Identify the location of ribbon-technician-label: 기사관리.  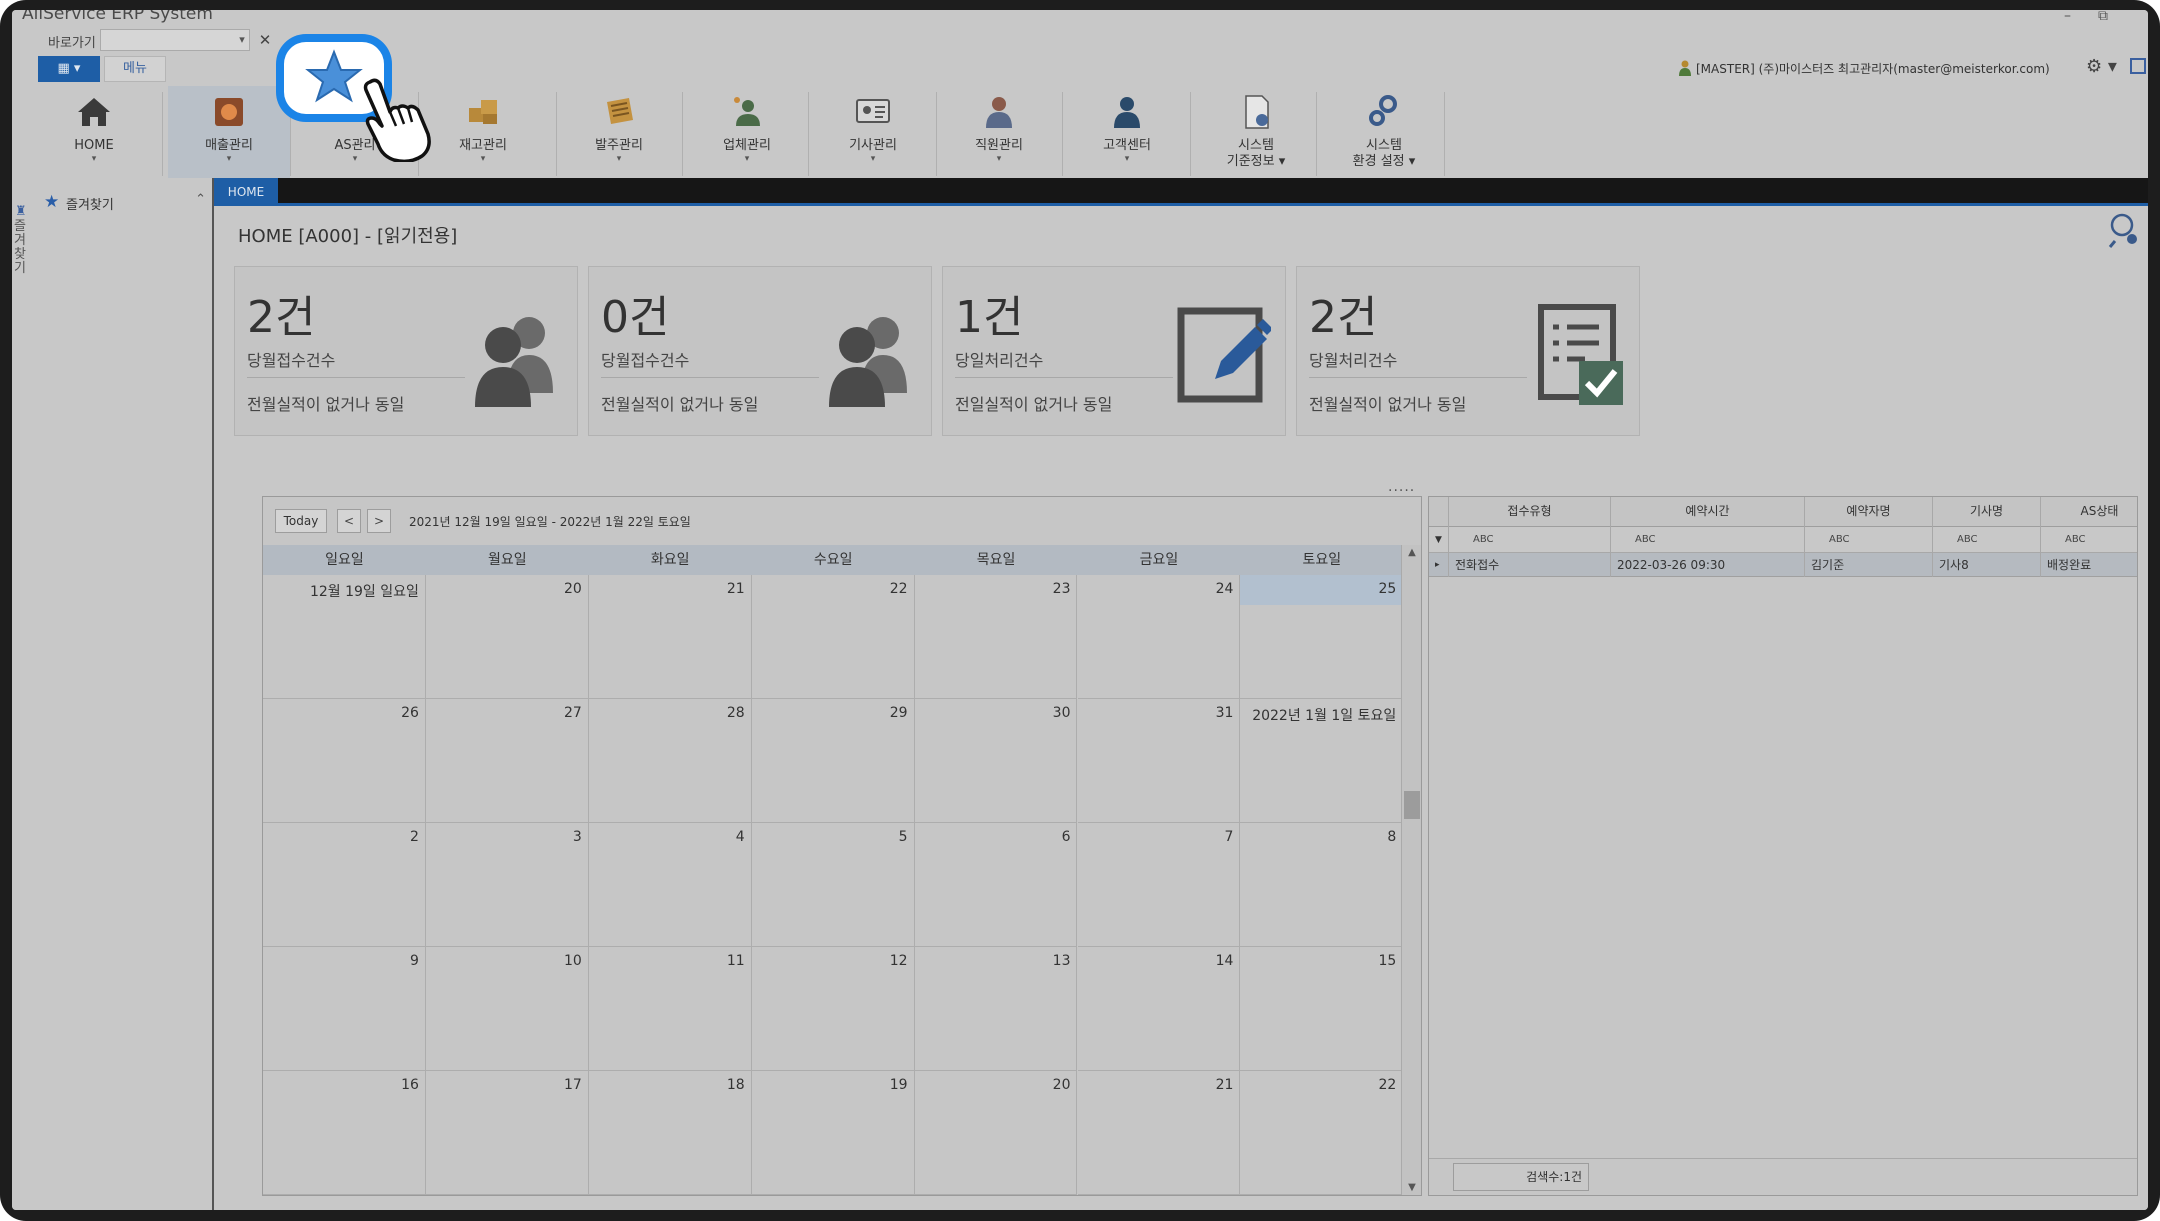
(873, 145).